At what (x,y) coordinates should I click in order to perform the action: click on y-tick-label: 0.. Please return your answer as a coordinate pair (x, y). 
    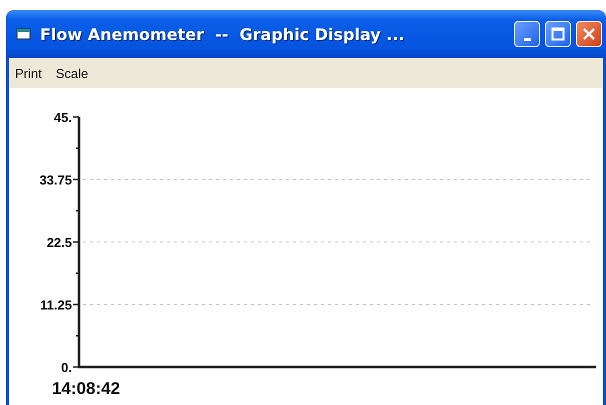
    Looking at the image, I should click on (66, 367).